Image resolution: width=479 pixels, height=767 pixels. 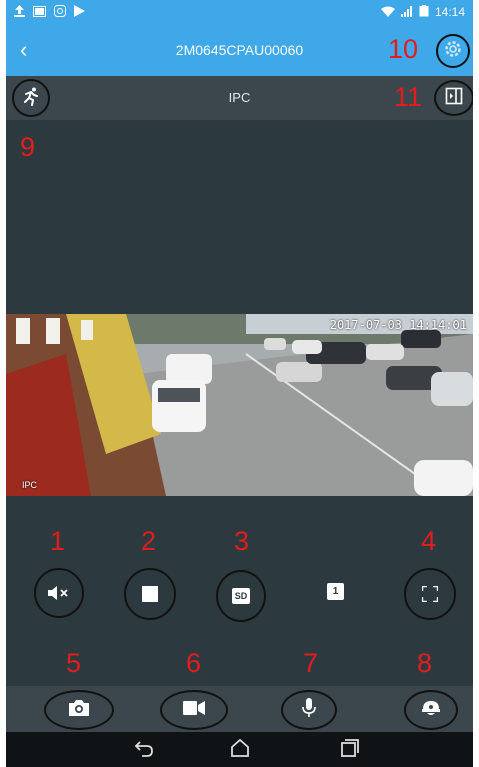 I want to click on signal-icon, so click(x=406, y=12).